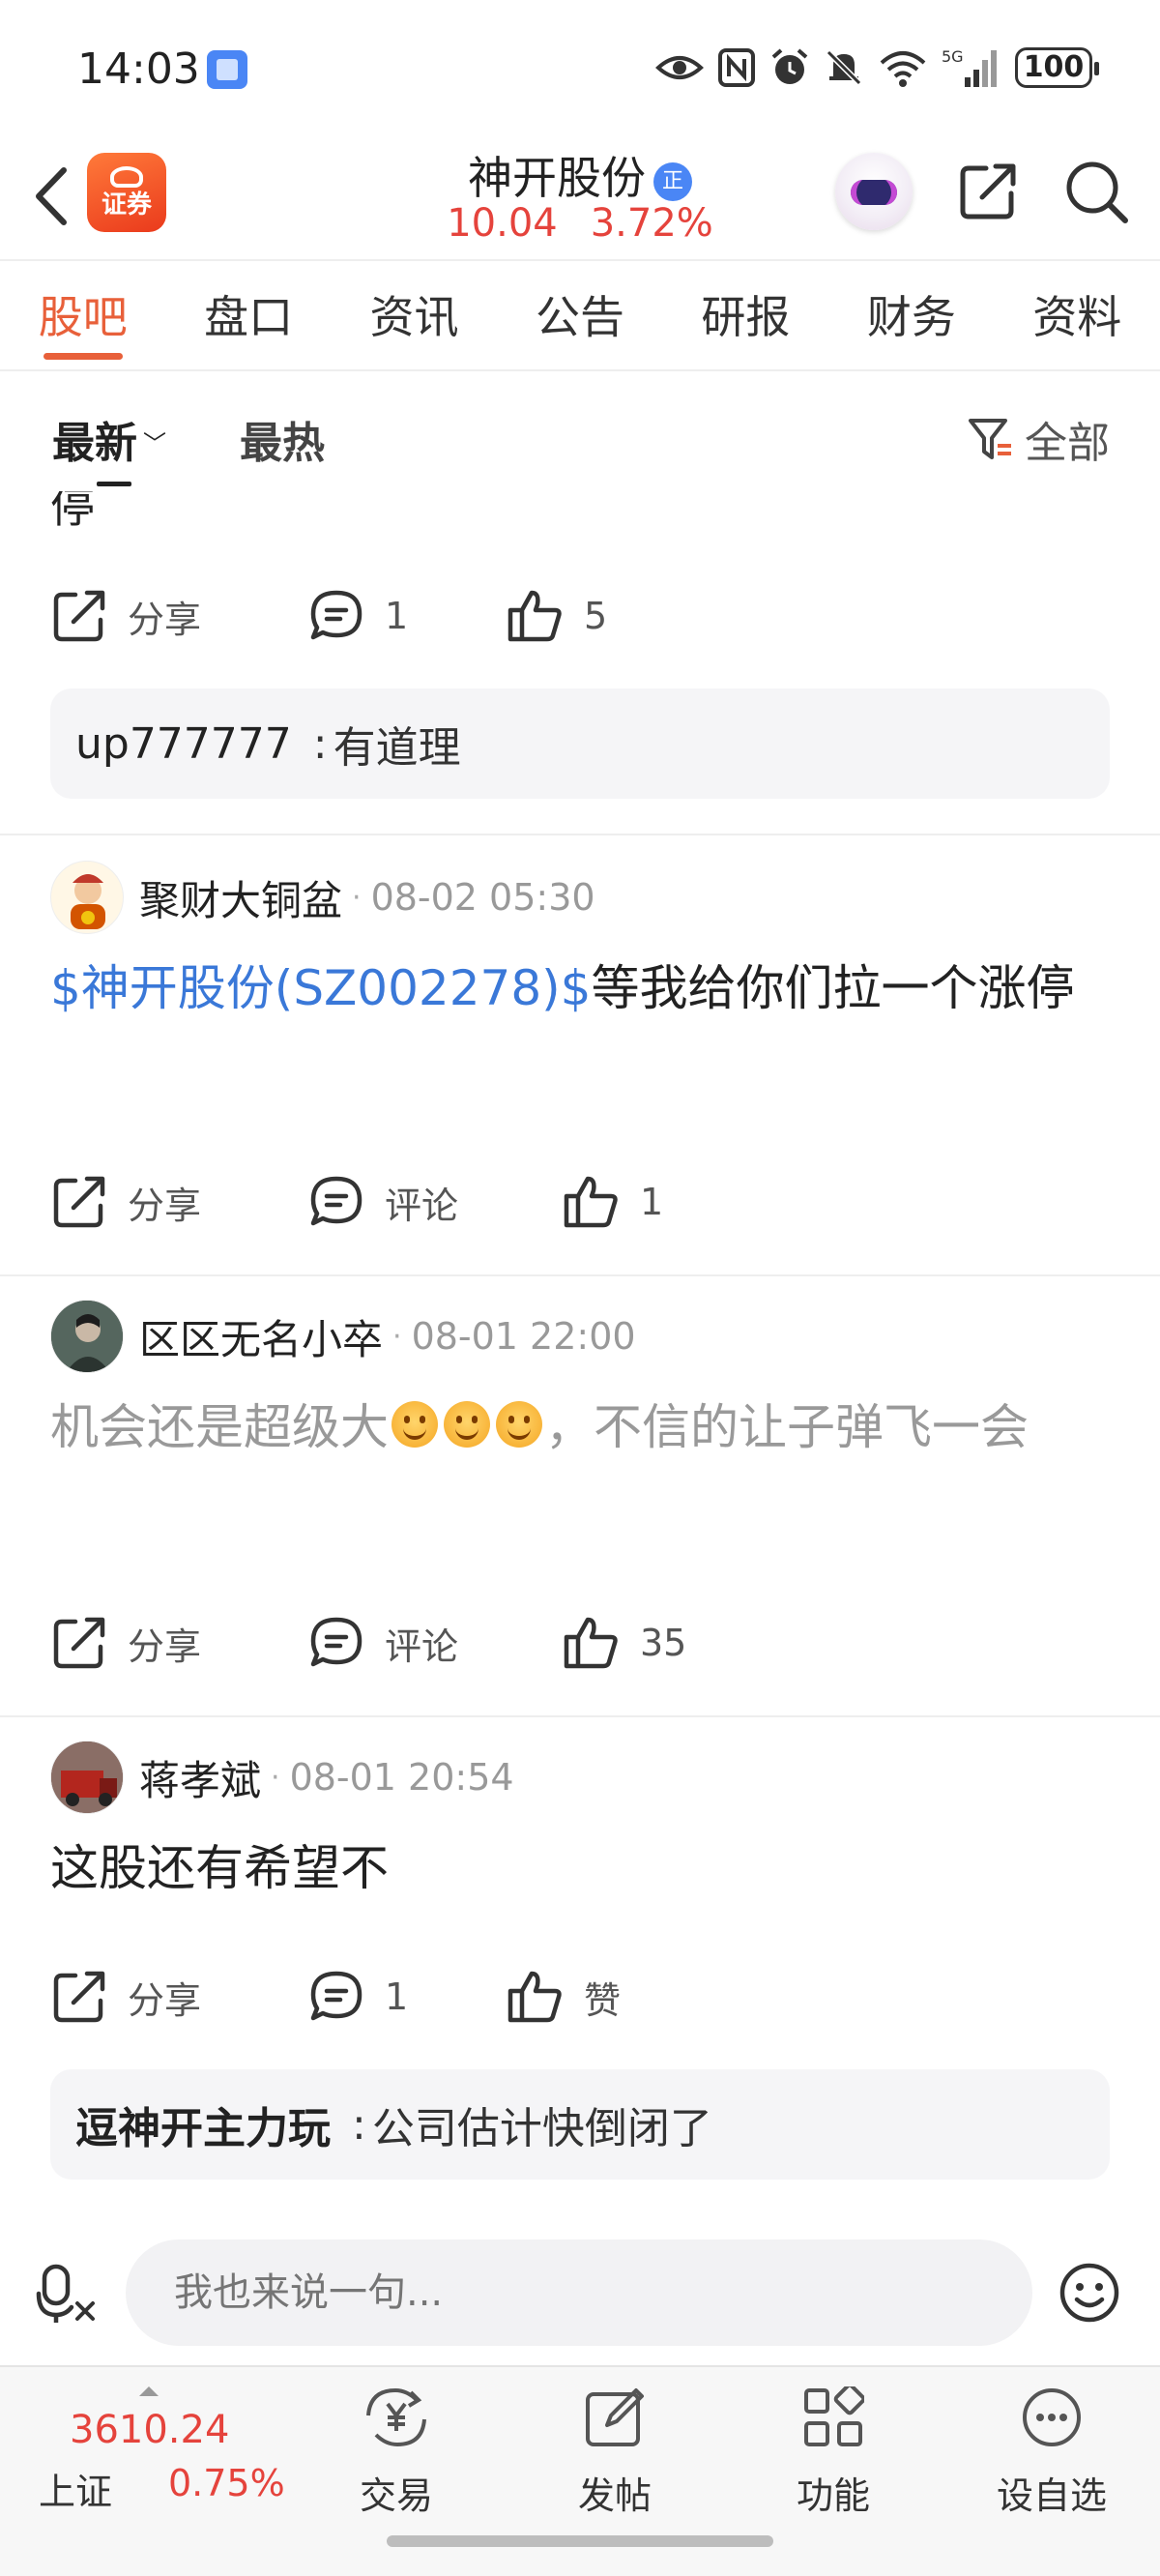 Image resolution: width=1160 pixels, height=2576 pixels. What do you see at coordinates (580, 67) in the screenshot?
I see `status-bar: 14:03 5G 100` at bounding box center [580, 67].